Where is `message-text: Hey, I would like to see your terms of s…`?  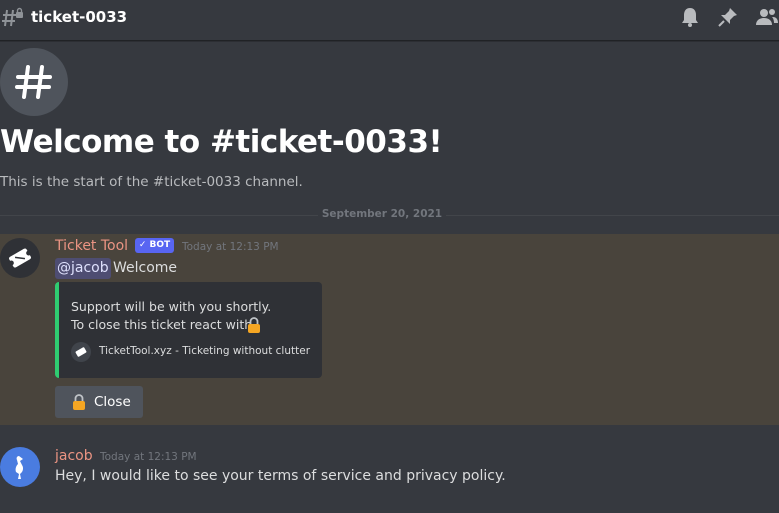
message-text: Hey, I would like to see your terms of s… is located at coordinates (280, 476).